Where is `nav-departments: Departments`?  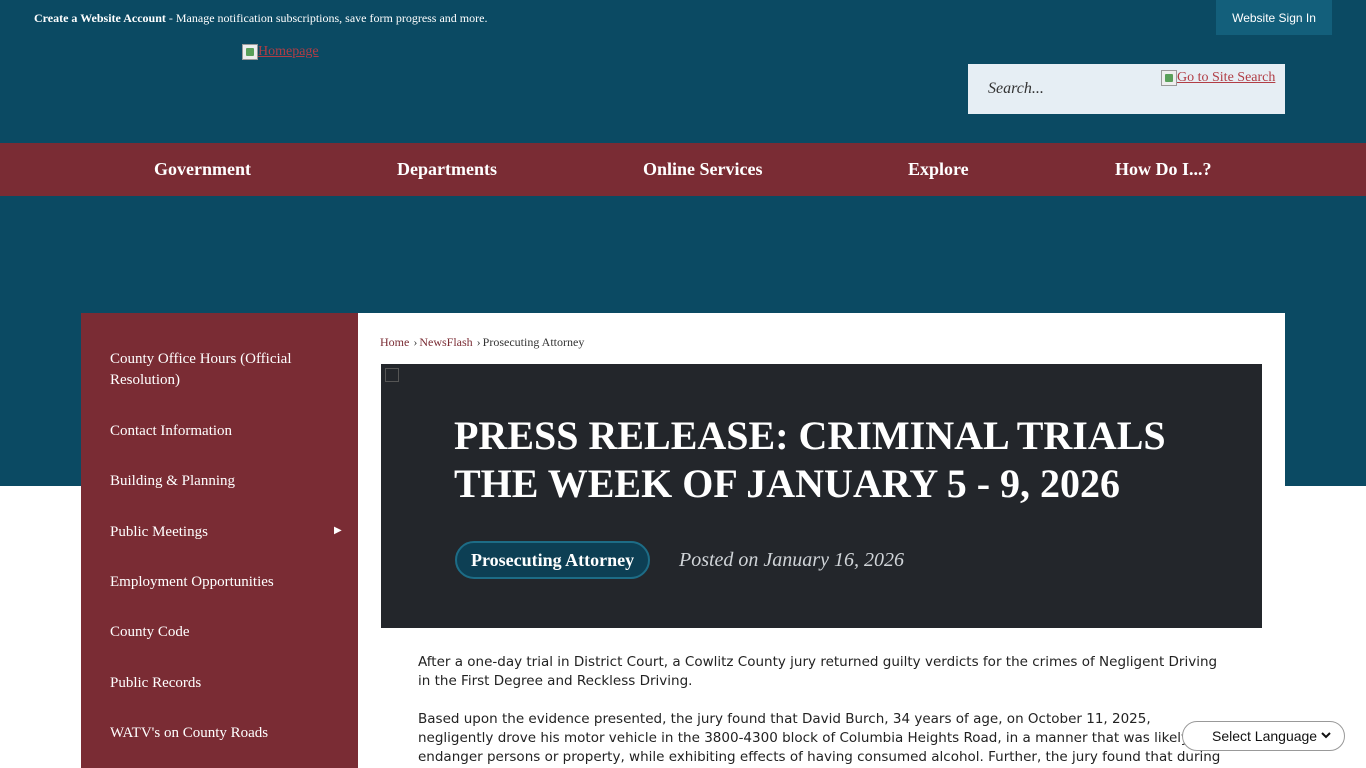 nav-departments: Departments is located at coordinates (447, 169).